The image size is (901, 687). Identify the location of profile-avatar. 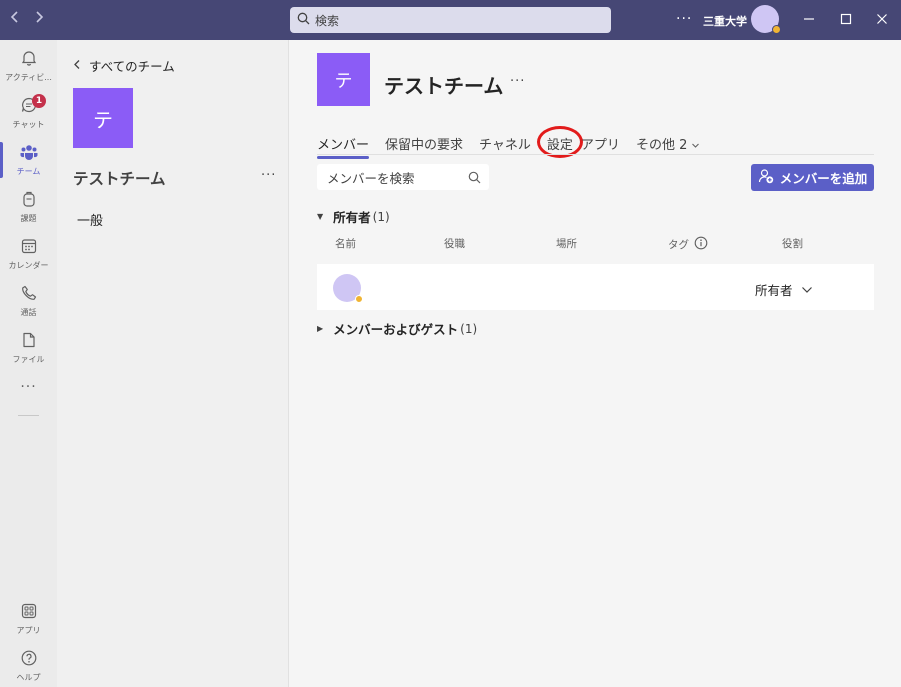
(766, 19).